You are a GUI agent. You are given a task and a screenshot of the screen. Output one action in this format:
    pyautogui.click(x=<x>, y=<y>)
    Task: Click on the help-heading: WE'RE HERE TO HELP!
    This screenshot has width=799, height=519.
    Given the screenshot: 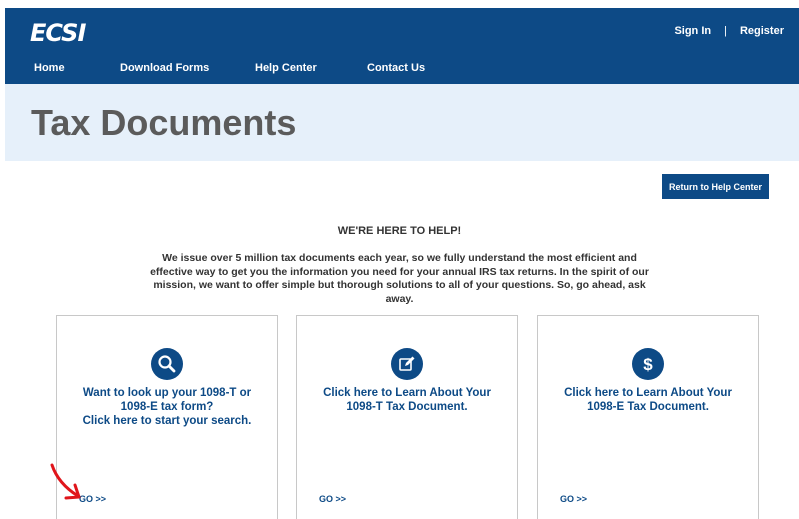 What is the action you would take?
    pyautogui.click(x=399, y=231)
    